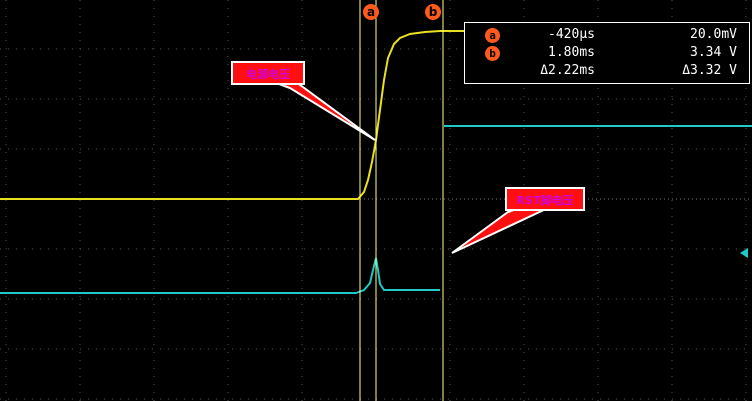  Describe the element at coordinates (545, 200) in the screenshot. I see `rst-voltage-label: RST脚电压` at that location.